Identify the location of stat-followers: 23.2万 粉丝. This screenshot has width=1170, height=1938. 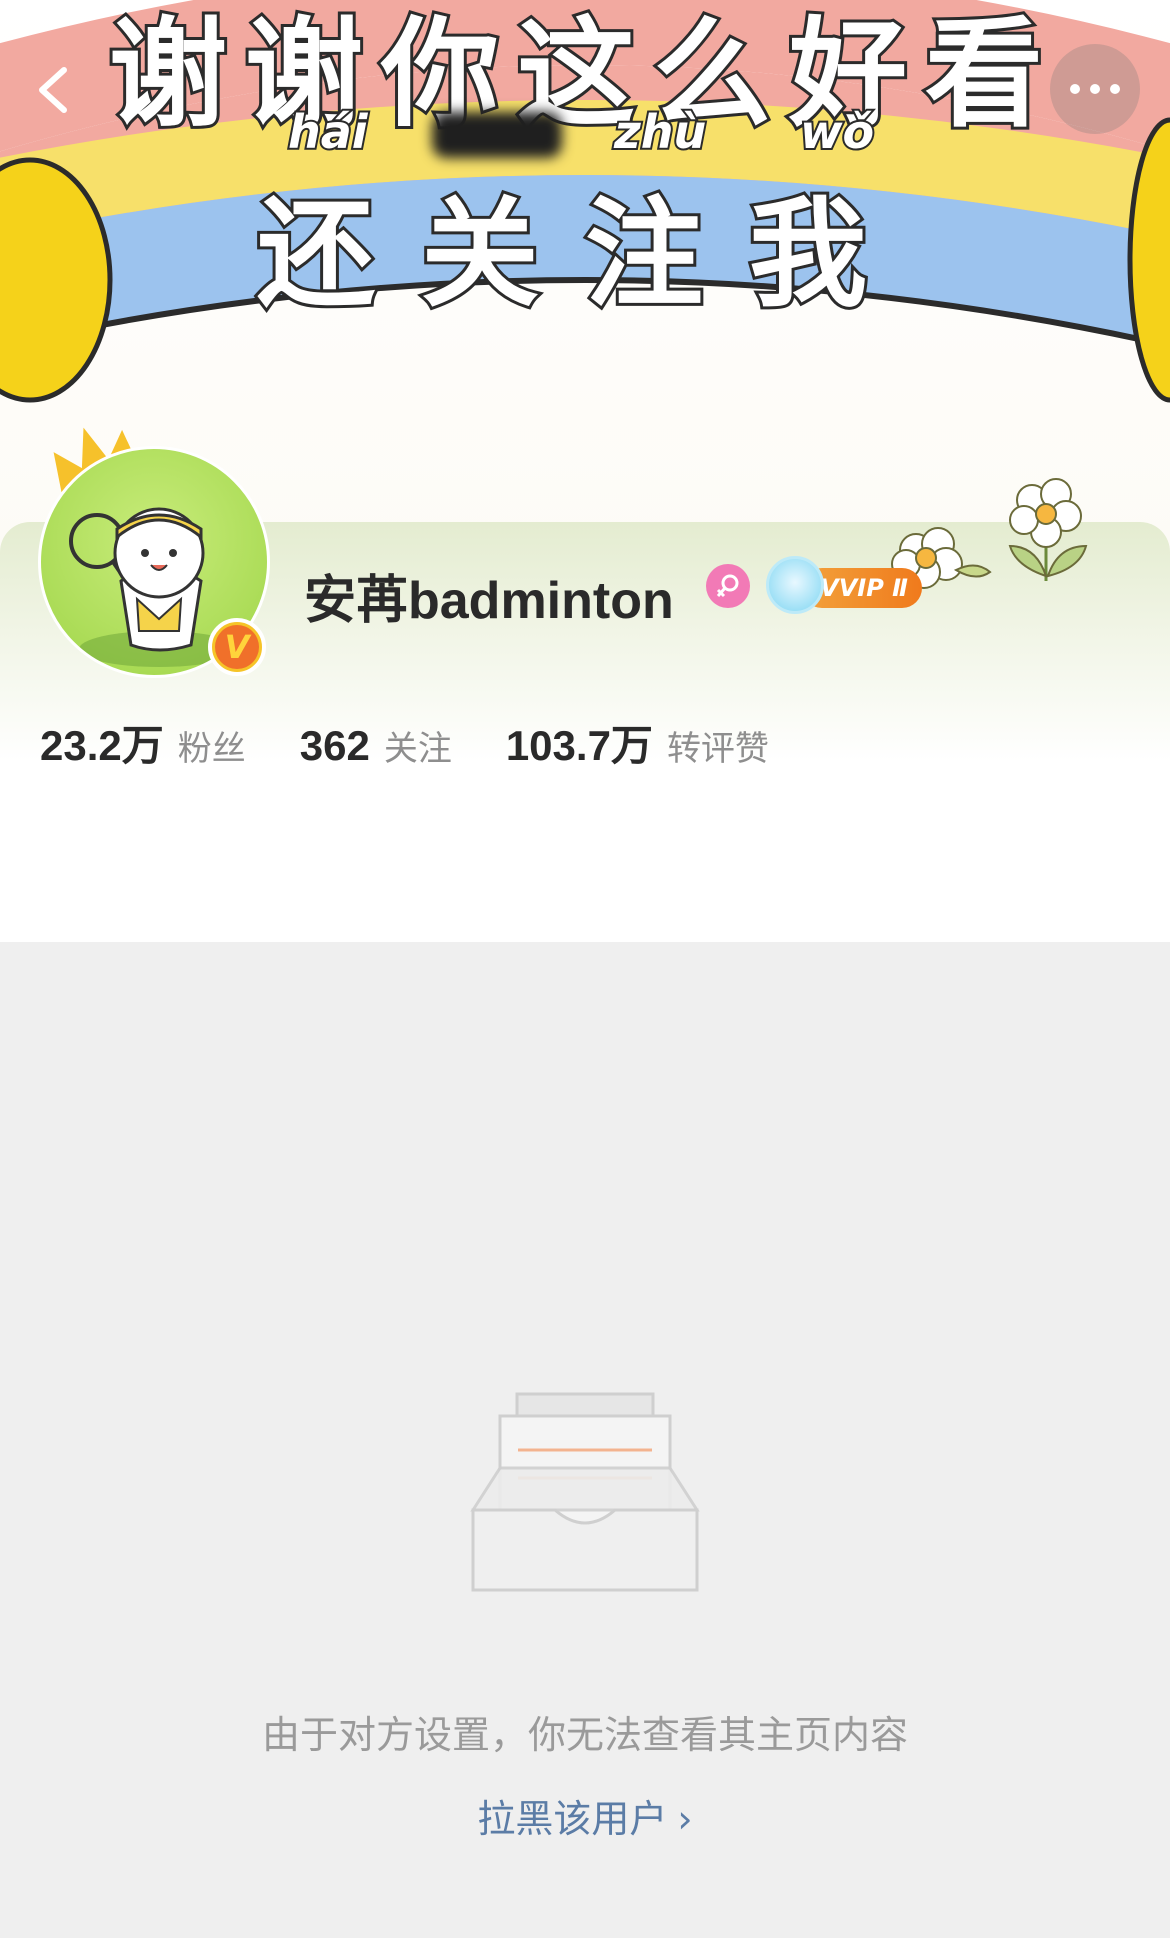
(143, 742).